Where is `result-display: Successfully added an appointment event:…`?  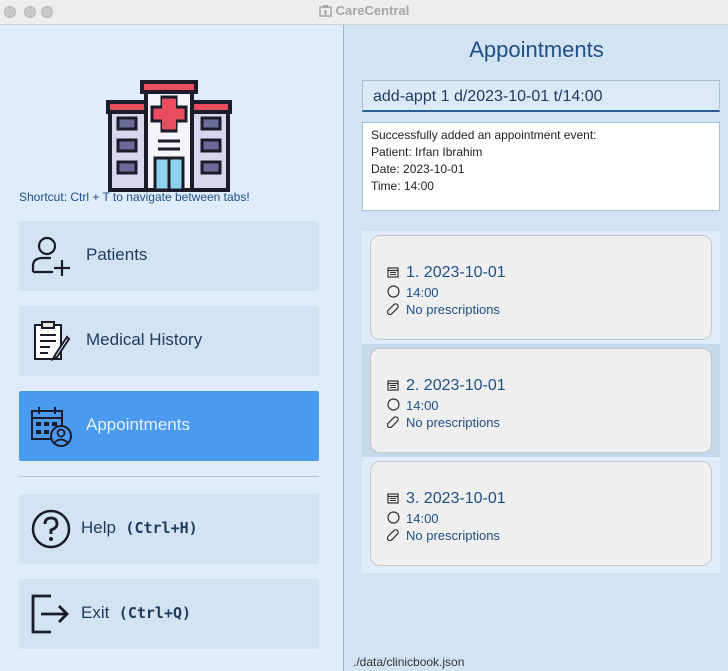 result-display: Successfully added an appointment event:… is located at coordinates (541, 166).